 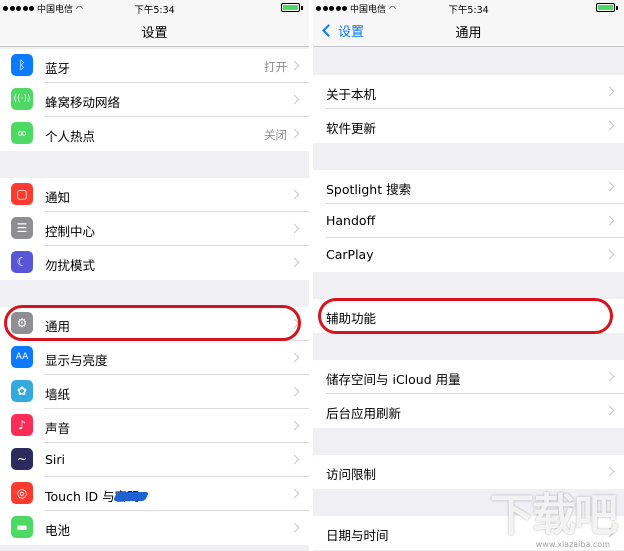 What do you see at coordinates (22, 391) in the screenshot?
I see `wallpaper-icon: ✿` at bounding box center [22, 391].